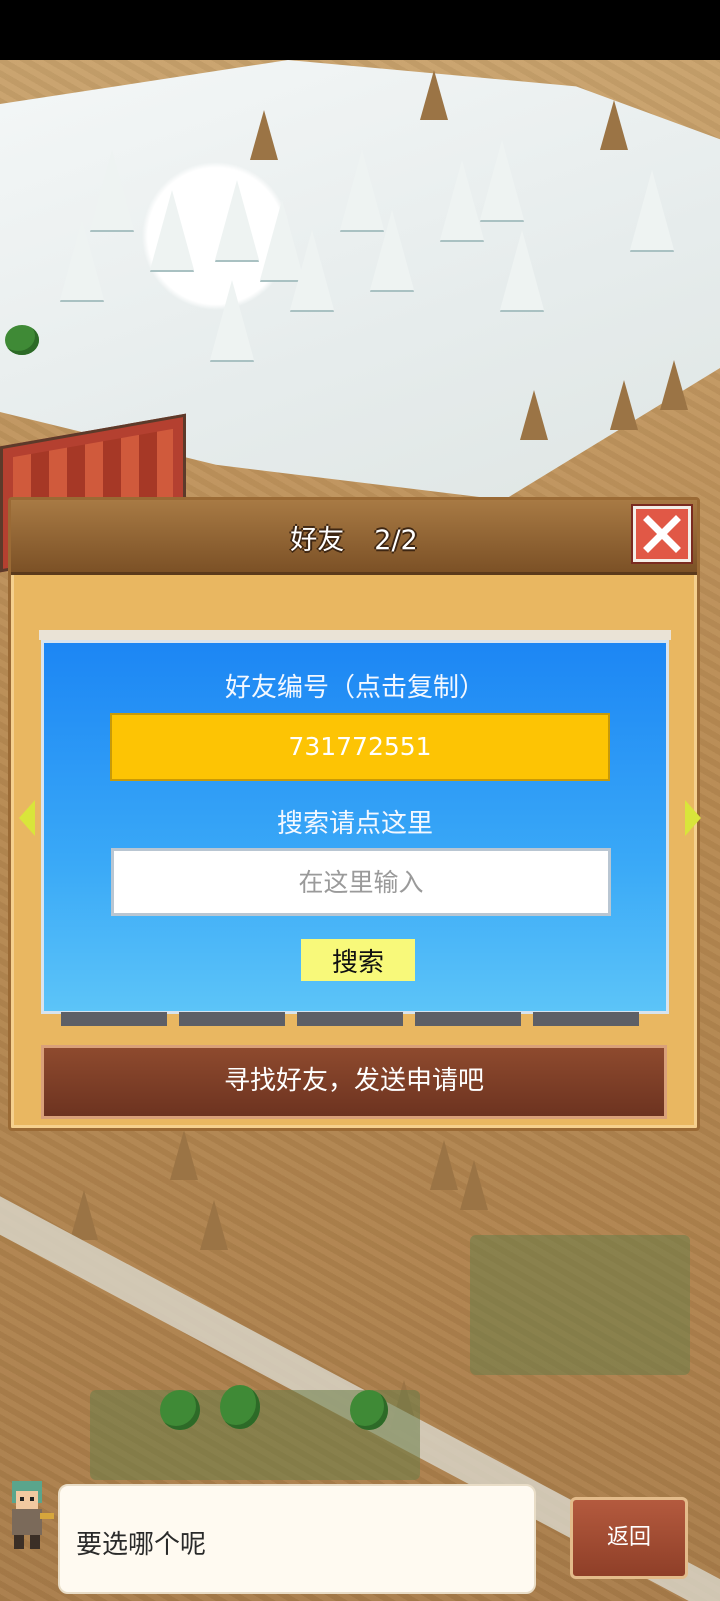  Describe the element at coordinates (354, 688) in the screenshot. I see `friend-code-label: 好友编号（点击复制）` at that location.